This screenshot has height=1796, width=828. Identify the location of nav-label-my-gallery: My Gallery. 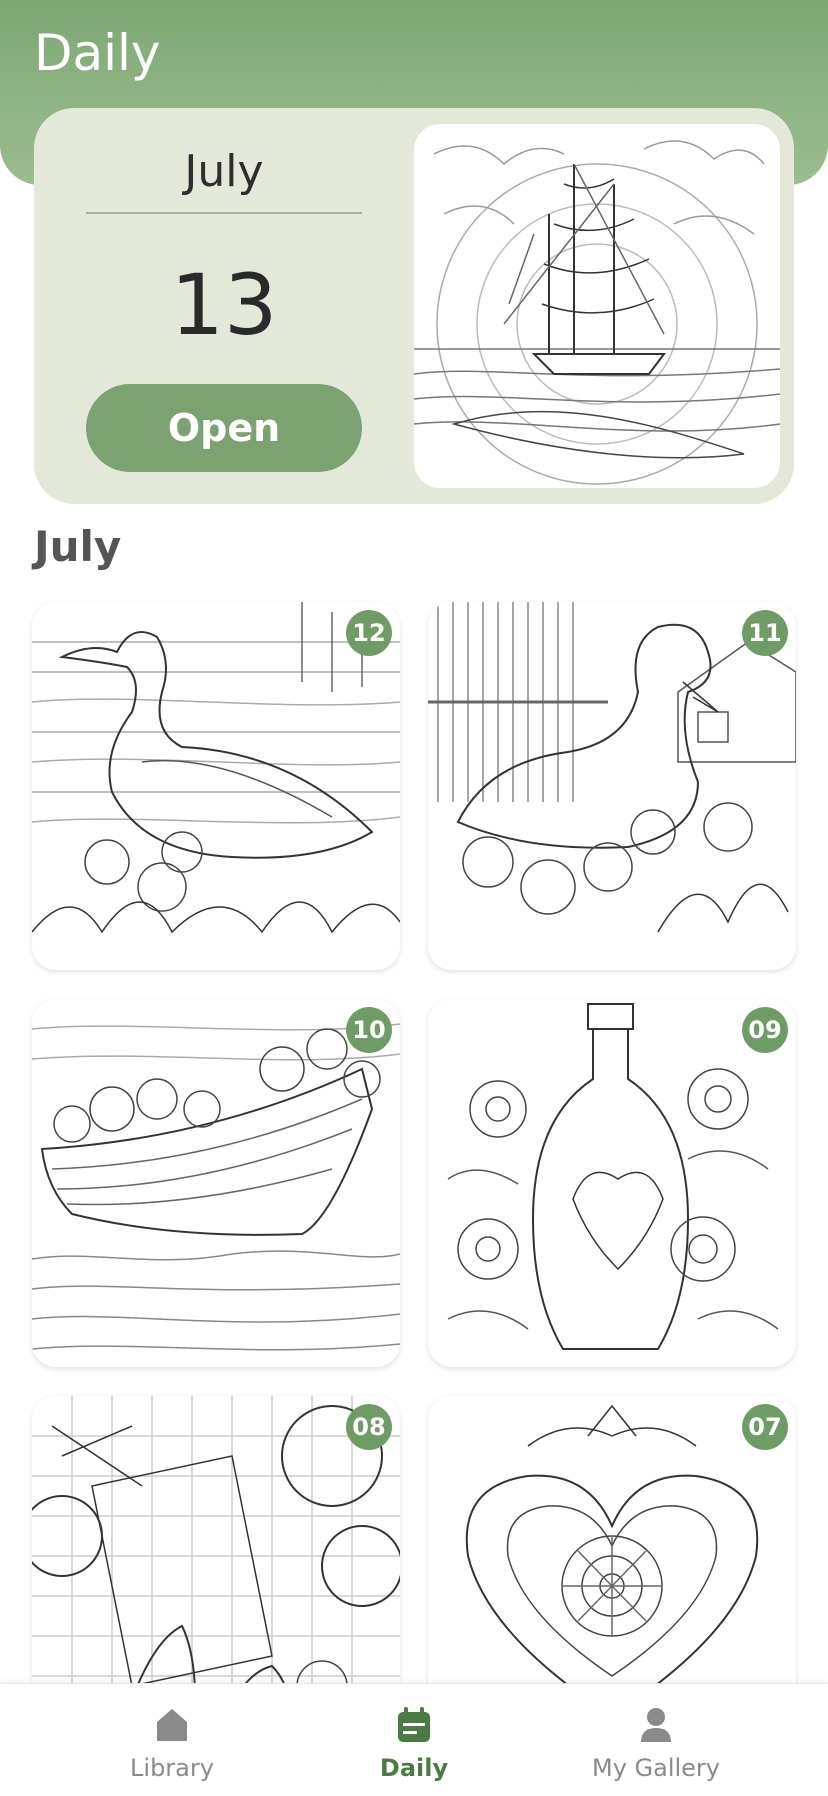
(655, 1768).